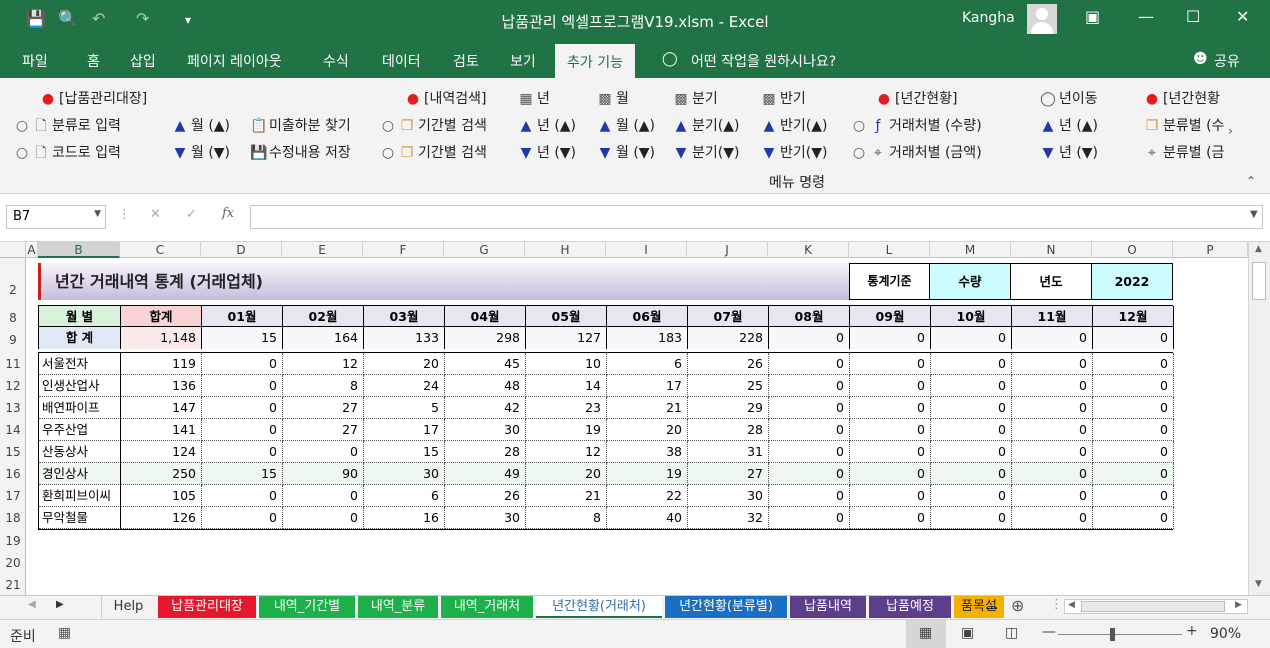 The height and width of the screenshot is (648, 1270). I want to click on tab-page-layout: 페이지 레이아웃, so click(234, 61).